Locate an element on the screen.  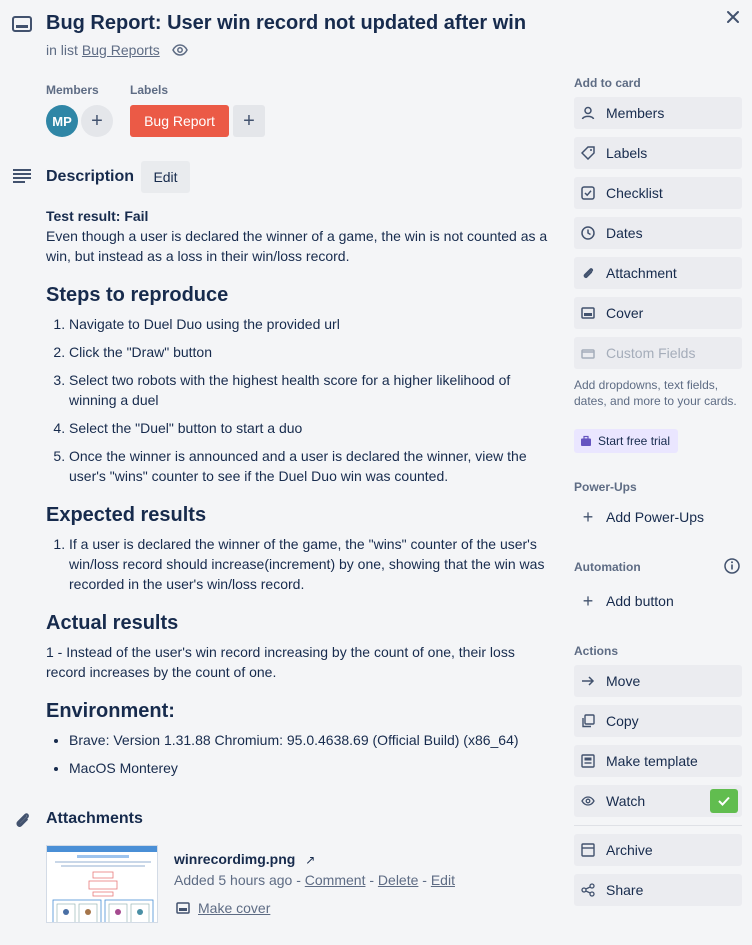
labels-heading: Labels is located at coordinates (149, 90).